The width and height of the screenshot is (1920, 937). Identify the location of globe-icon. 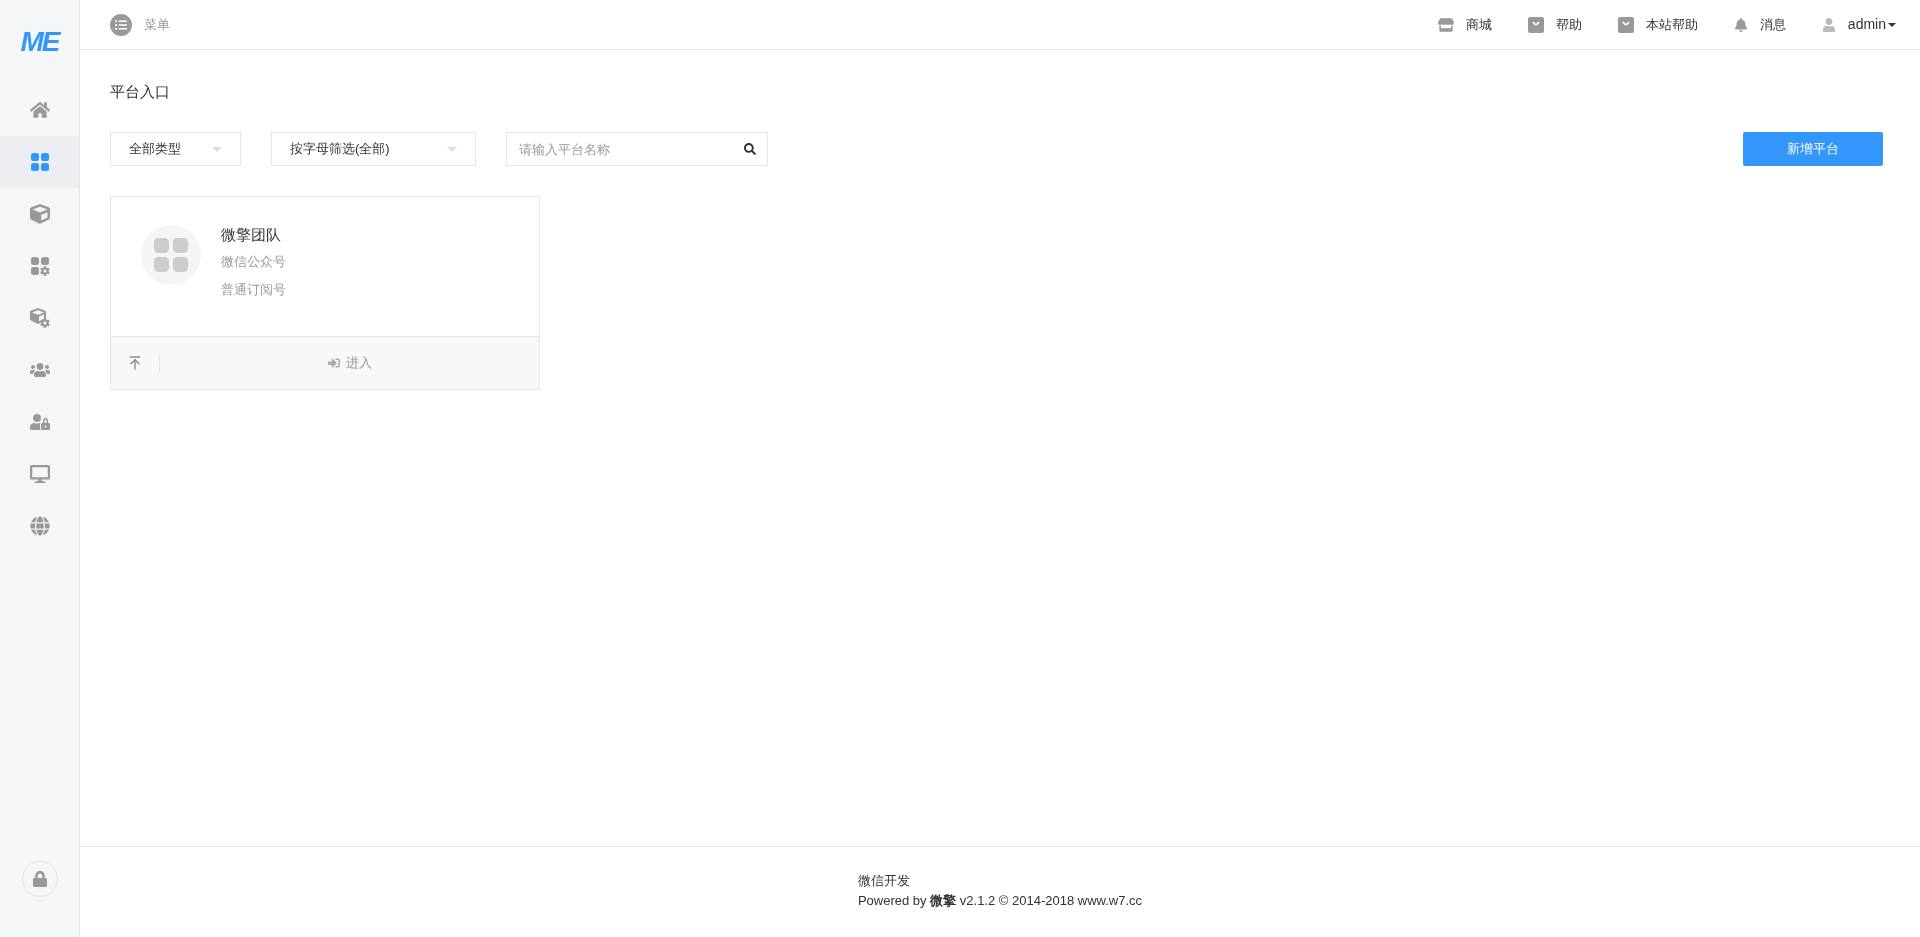
(39, 526).